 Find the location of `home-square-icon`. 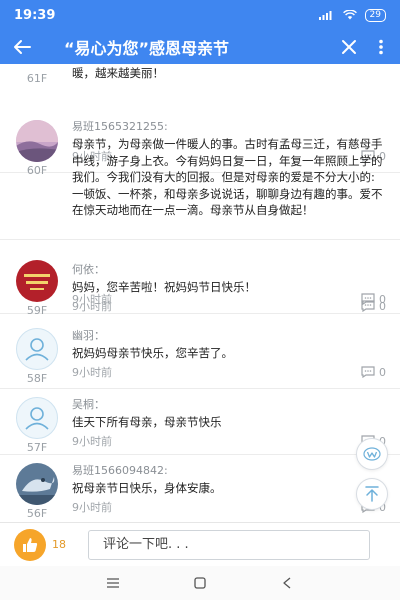

home-square-icon is located at coordinates (200, 583).